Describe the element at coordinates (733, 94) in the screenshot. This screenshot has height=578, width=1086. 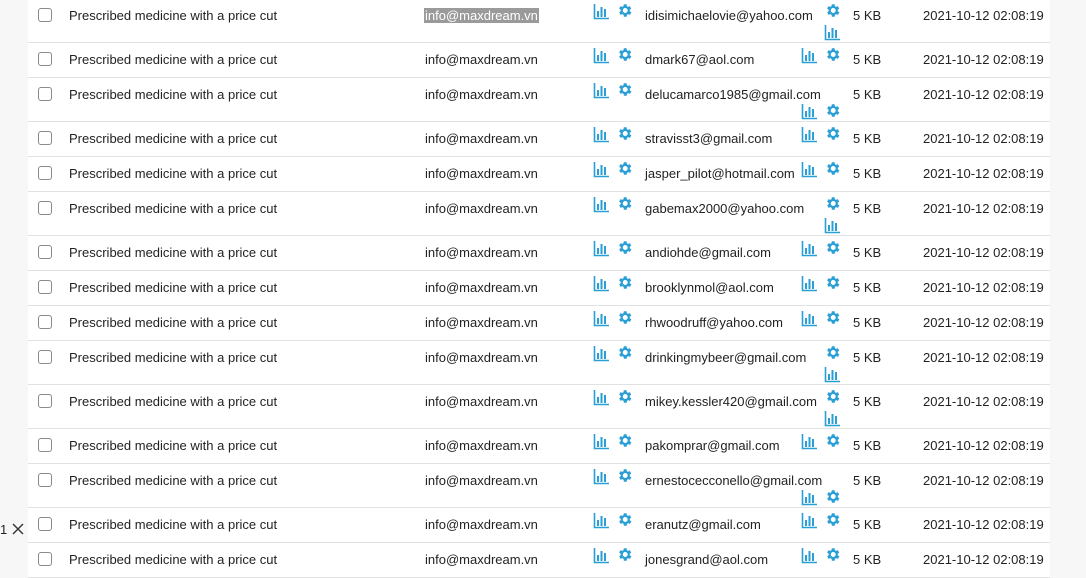
I see `recipient-cell: delucamarco1985@gmail.com` at that location.